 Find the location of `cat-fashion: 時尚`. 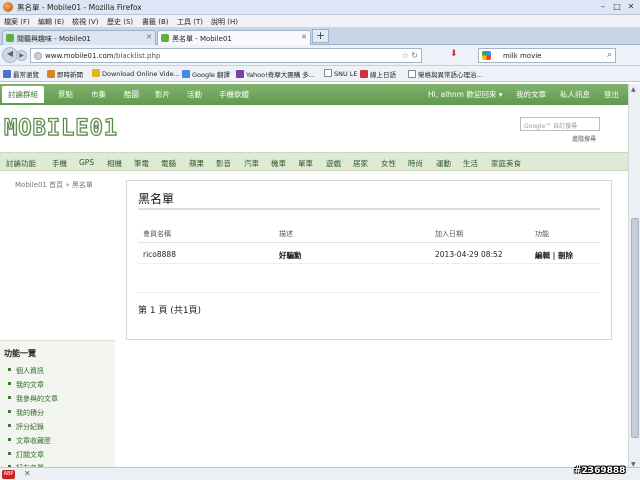

cat-fashion: 時尚 is located at coordinates (415, 163).